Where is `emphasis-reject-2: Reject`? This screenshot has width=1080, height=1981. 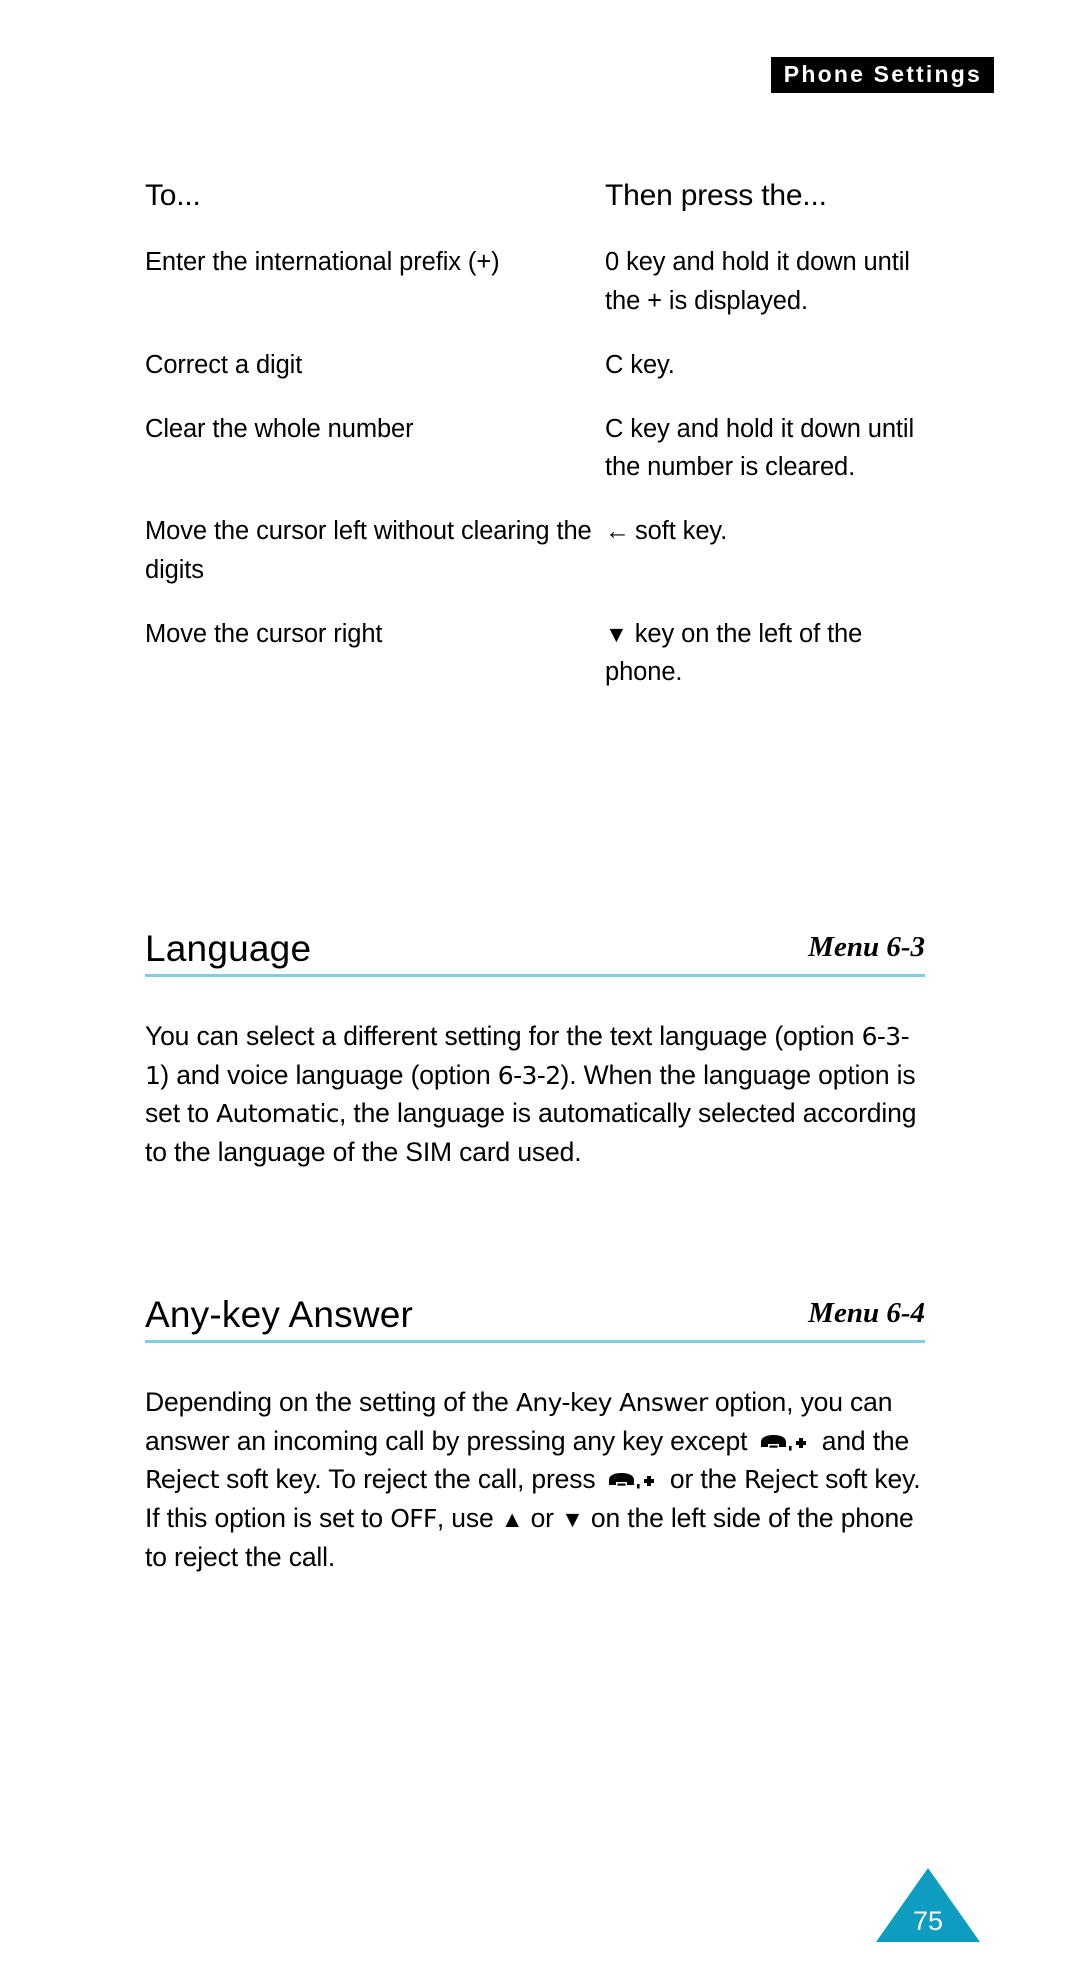 emphasis-reject-2: Reject is located at coordinates (781, 1480).